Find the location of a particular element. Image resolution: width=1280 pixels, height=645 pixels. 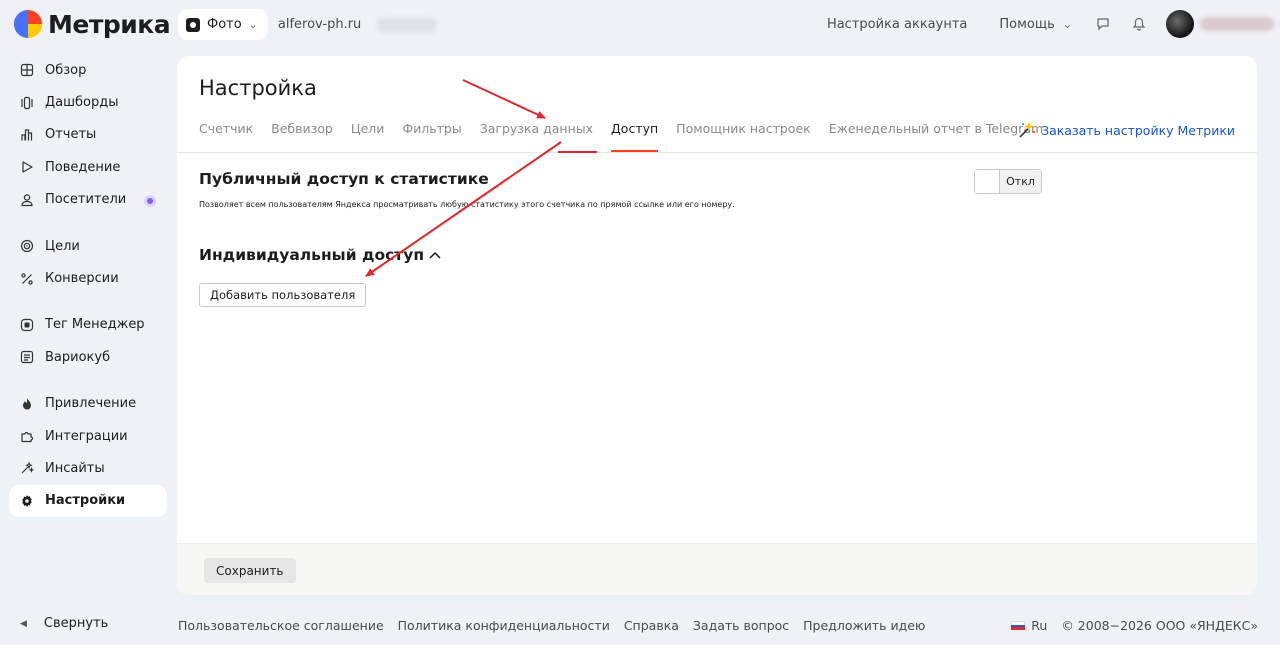

sidebar-item-label: Дашборды is located at coordinates (82, 103).